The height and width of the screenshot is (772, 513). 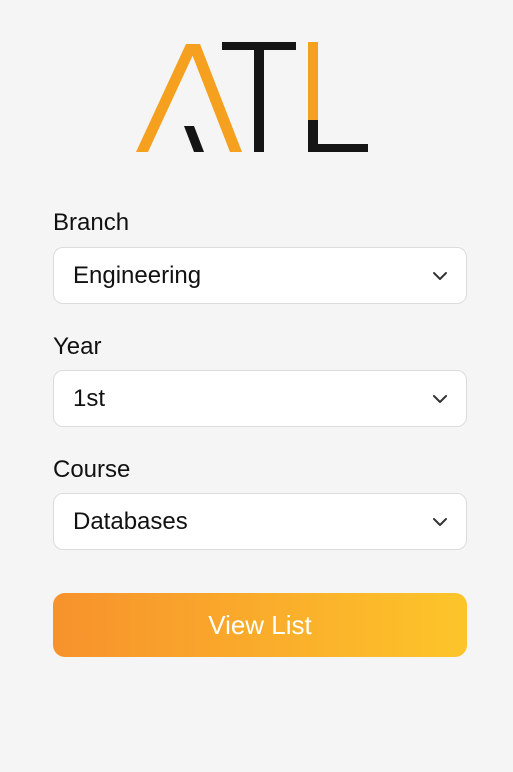 What do you see at coordinates (130, 521) in the screenshot?
I see `course-select-value: Databases` at bounding box center [130, 521].